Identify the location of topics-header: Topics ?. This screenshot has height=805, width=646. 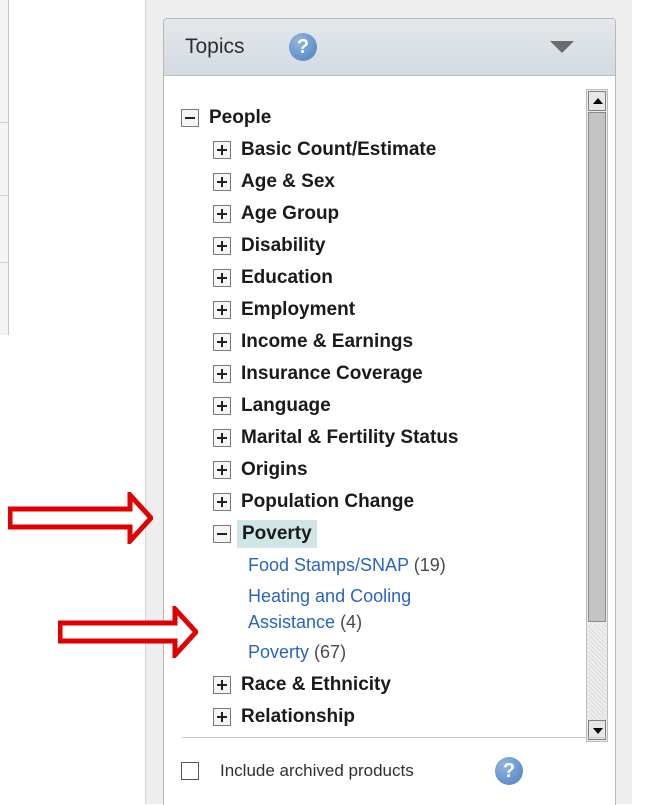
(389, 47).